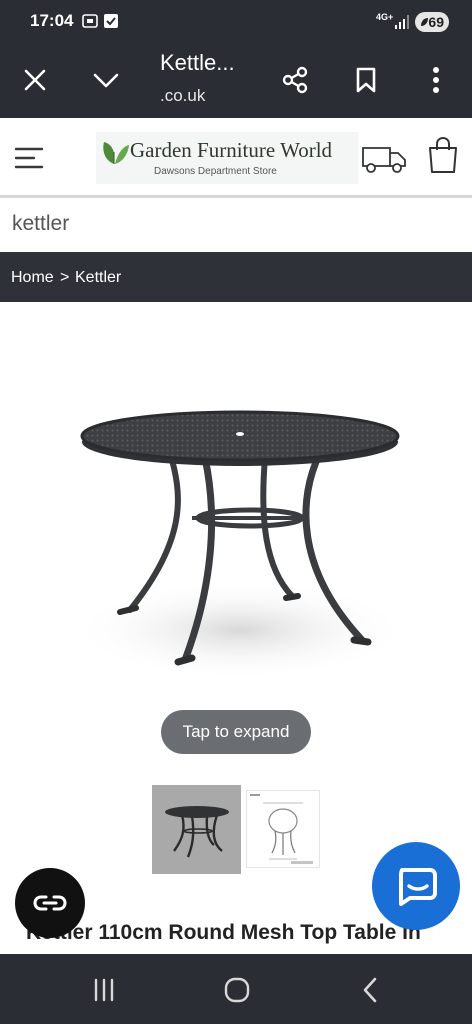  What do you see at coordinates (215, 171) in the screenshot?
I see `logo-subtitle: Dawsons Department Store` at bounding box center [215, 171].